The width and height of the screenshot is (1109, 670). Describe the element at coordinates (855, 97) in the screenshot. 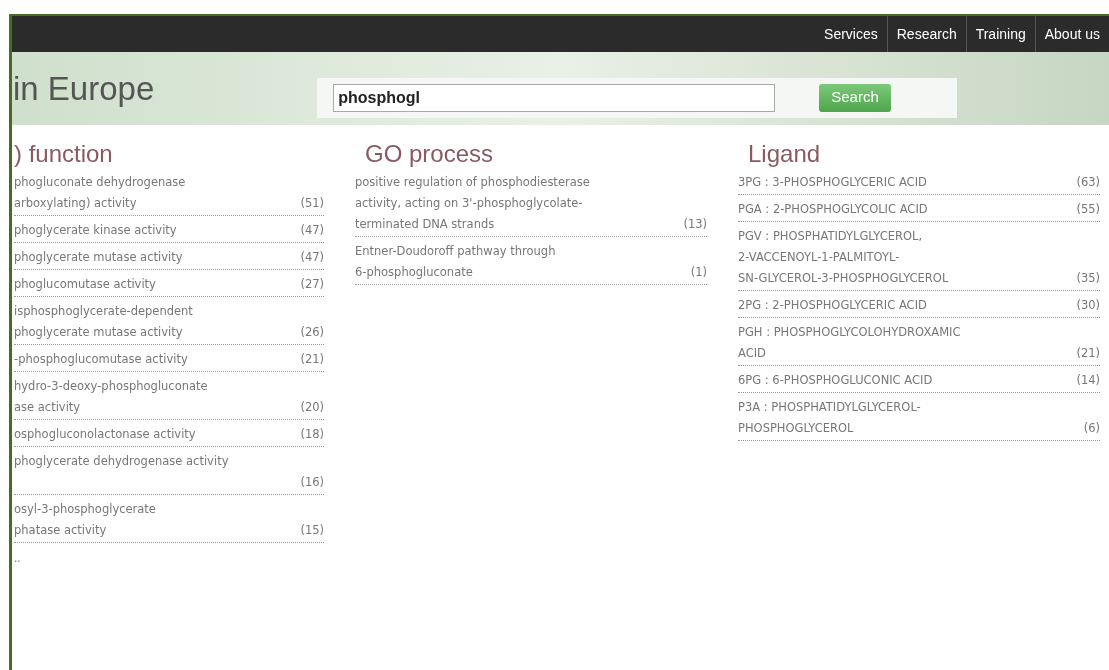

I see `search-button: Search` at that location.